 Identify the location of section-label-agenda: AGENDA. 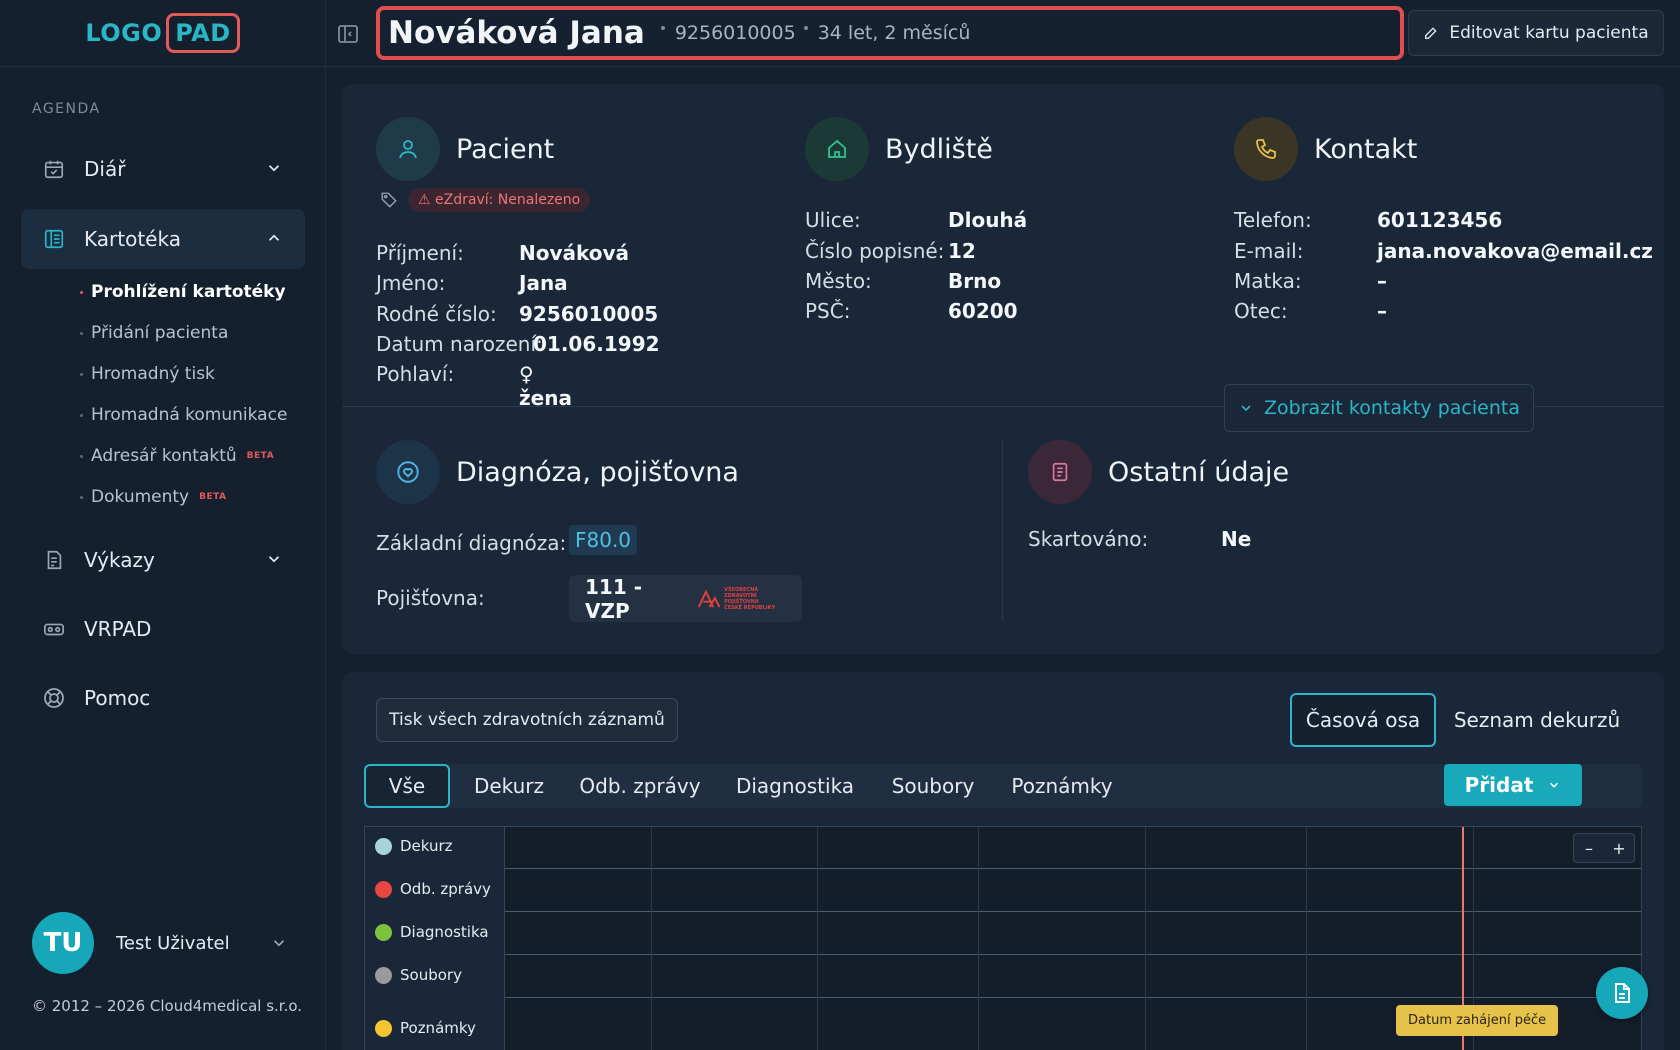
(66, 109).